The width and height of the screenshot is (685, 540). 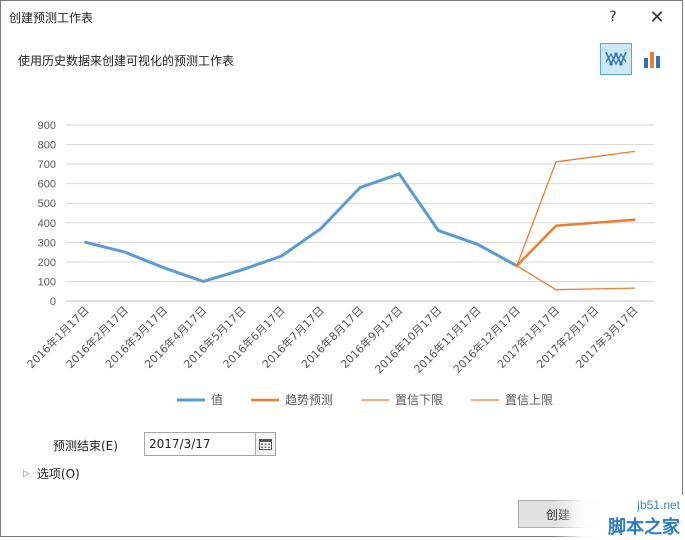 What do you see at coordinates (47, 126) in the screenshot?
I see `y-tick-label: 900` at bounding box center [47, 126].